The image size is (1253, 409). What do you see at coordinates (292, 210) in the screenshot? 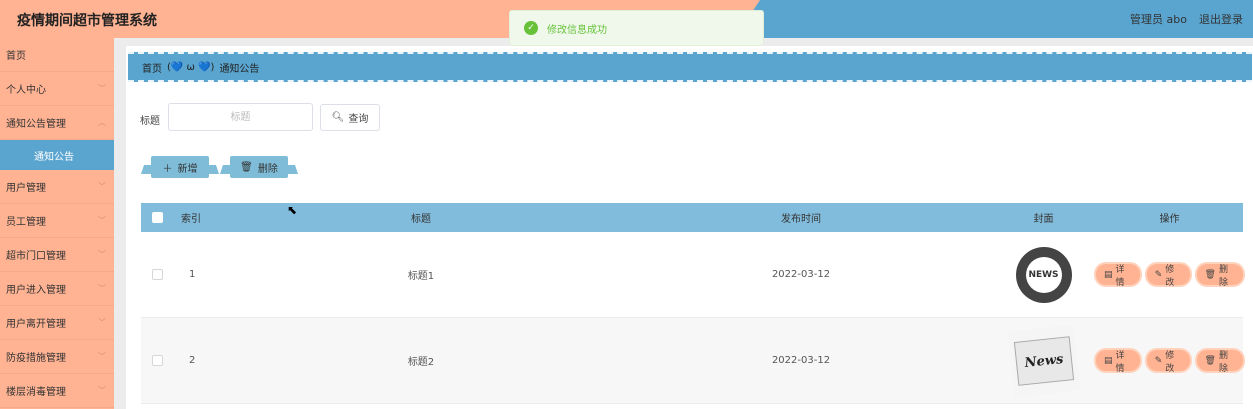
I see `mouse-cursor-icon: ⬉` at bounding box center [292, 210].